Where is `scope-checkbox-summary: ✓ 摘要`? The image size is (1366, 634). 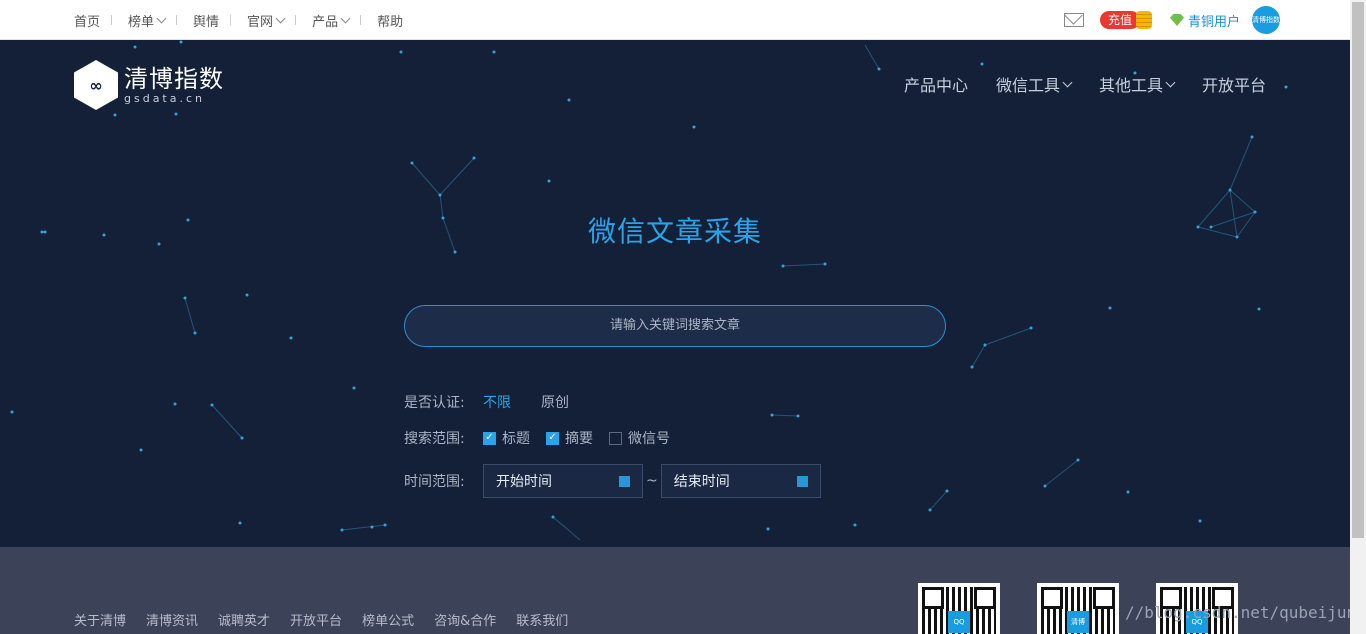
scope-checkbox-summary: ✓ 摘要 is located at coordinates (569, 438).